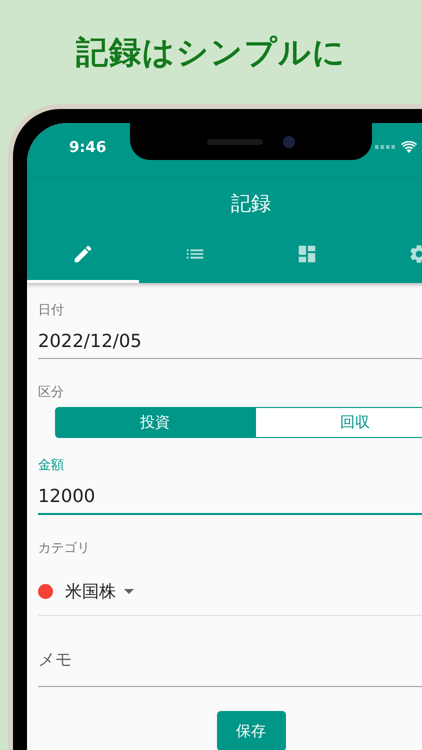 This screenshot has width=422, height=750. What do you see at coordinates (51, 310) in the screenshot?
I see `field-label: 日付` at bounding box center [51, 310].